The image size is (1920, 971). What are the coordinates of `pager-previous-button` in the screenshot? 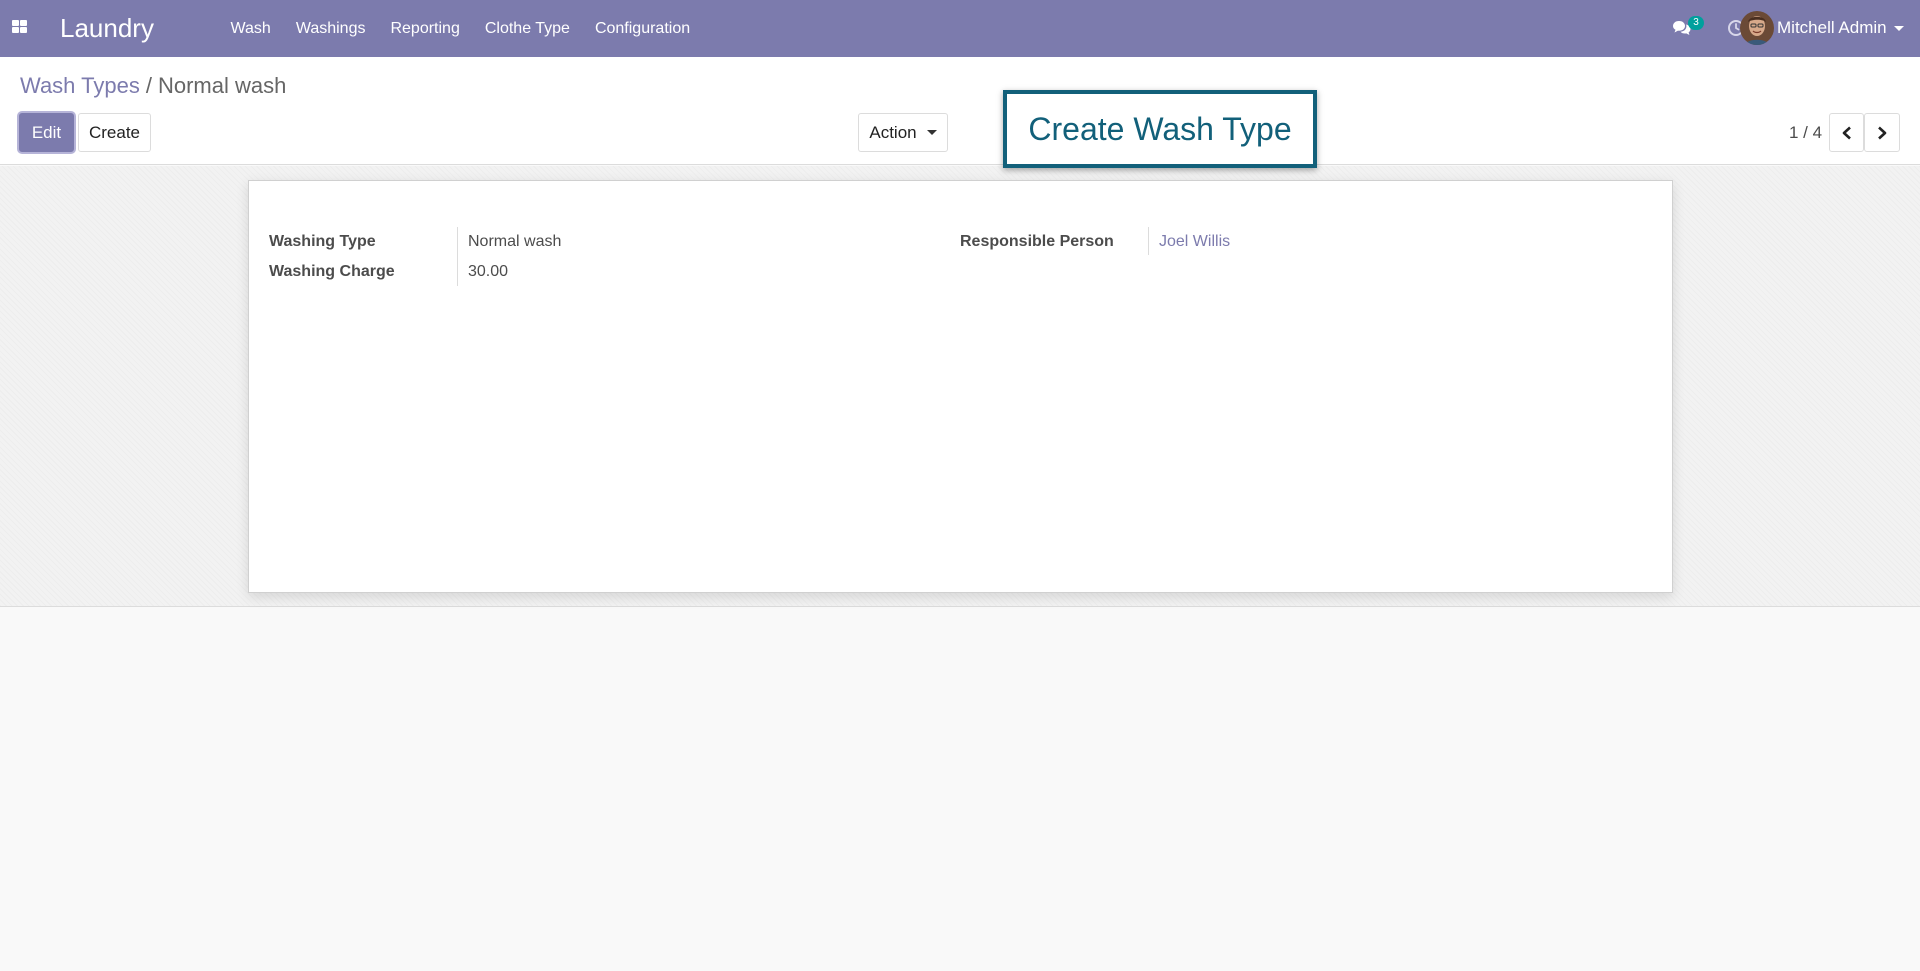 It's located at (1846, 132).